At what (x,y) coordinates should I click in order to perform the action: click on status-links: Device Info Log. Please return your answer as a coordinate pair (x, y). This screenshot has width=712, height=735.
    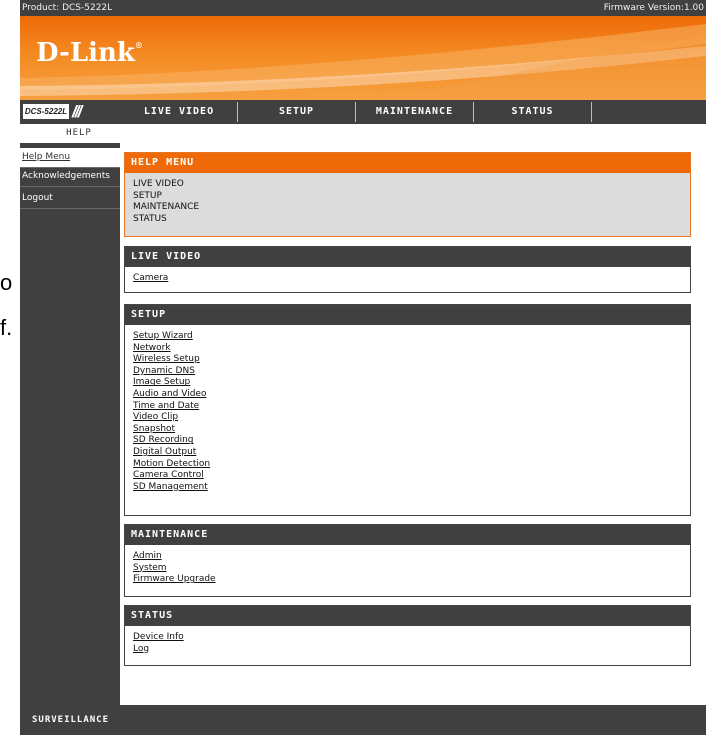
    Looking at the image, I should click on (407, 642).